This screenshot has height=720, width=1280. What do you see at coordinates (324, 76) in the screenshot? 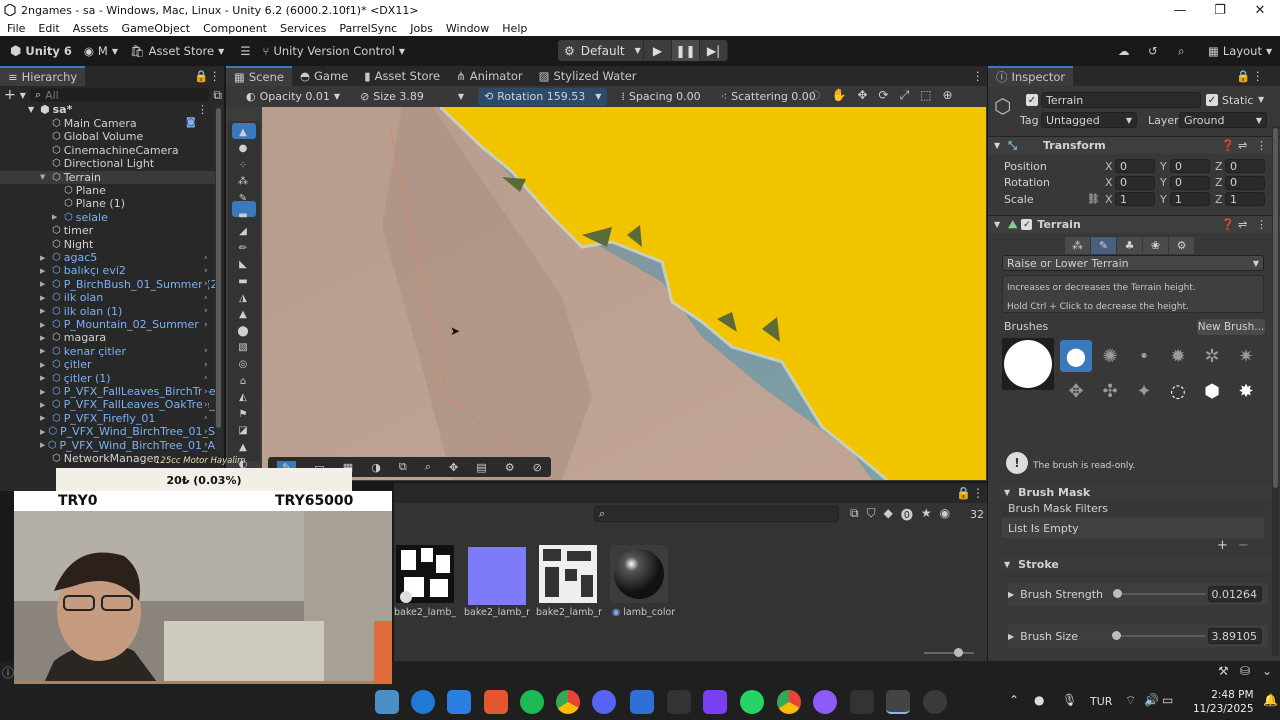
I see `tab-game: ◓ Game` at bounding box center [324, 76].